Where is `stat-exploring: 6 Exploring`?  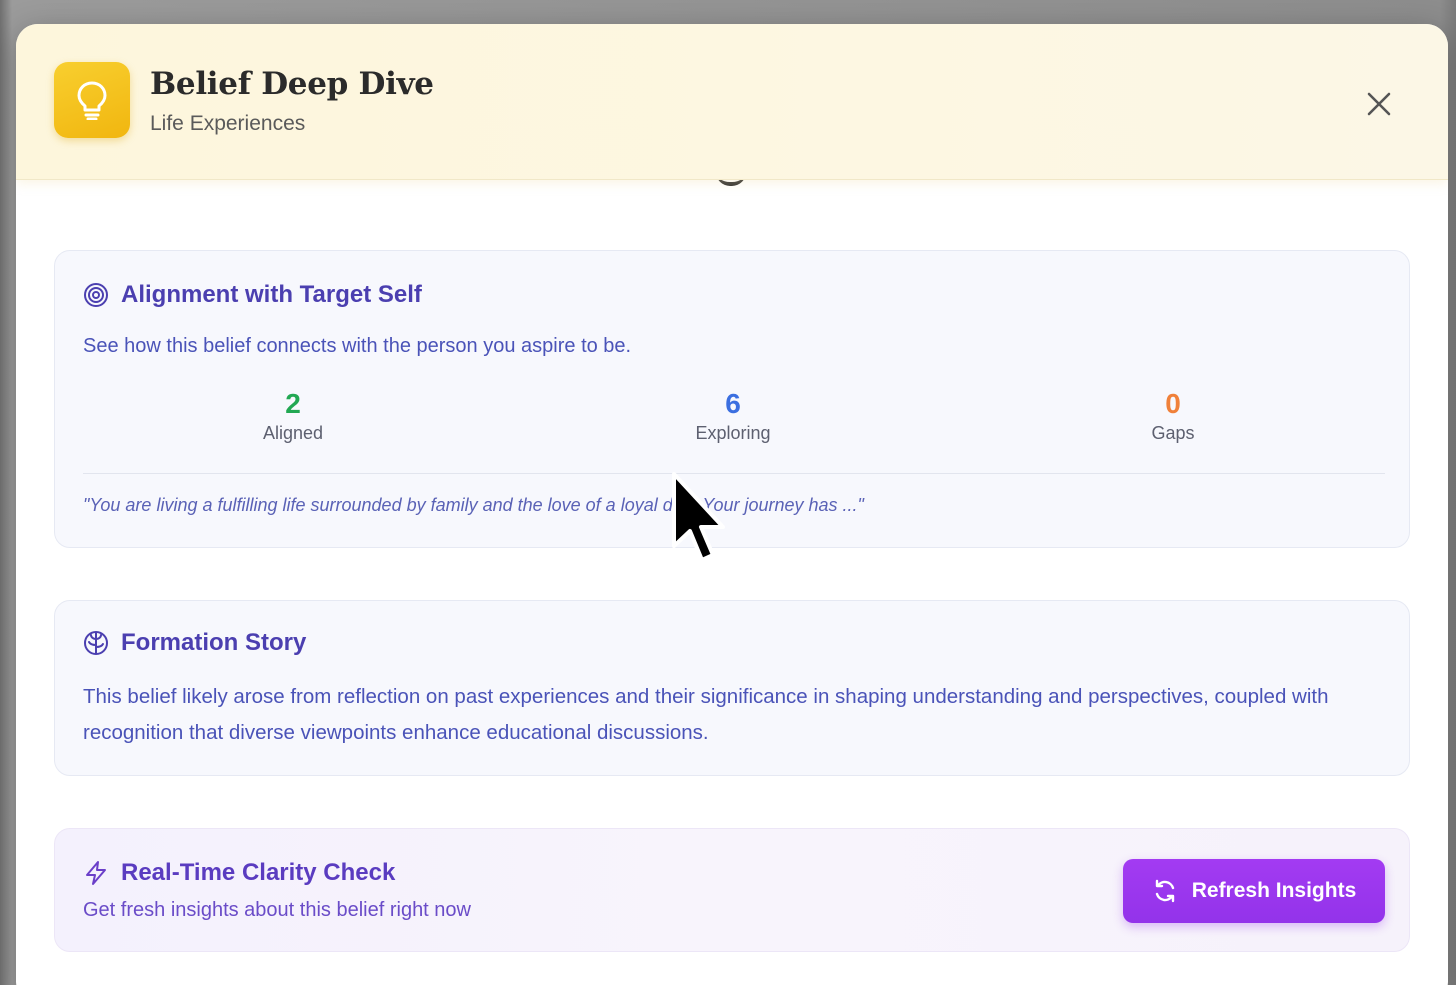
stat-exploring: 6 Exploring is located at coordinates (733, 415).